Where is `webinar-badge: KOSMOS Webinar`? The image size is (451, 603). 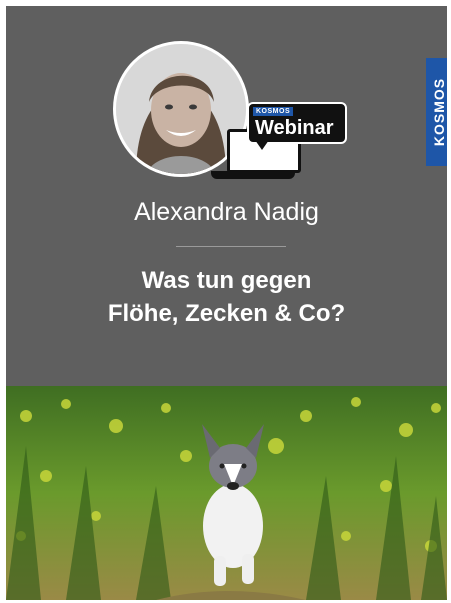
webinar-badge: KOSMOS Webinar is located at coordinates (282, 140).